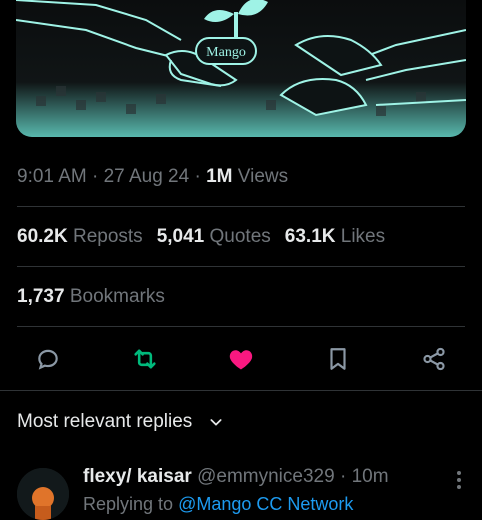  I want to click on reply-author-handle: @emmynice329, so click(266, 476).